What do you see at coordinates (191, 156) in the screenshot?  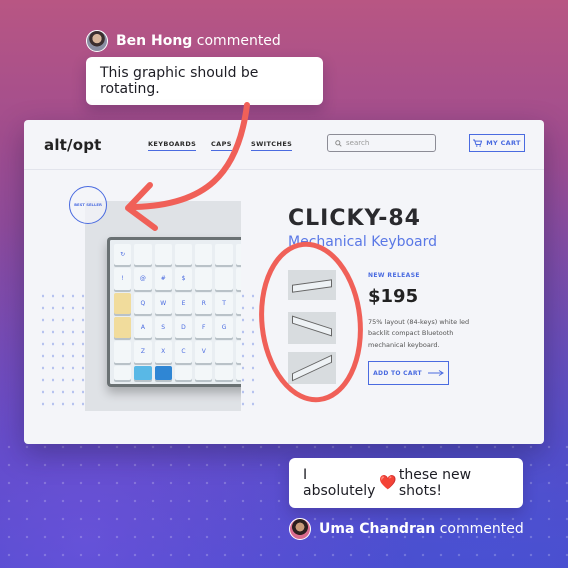 I see `annotation-arrow` at bounding box center [191, 156].